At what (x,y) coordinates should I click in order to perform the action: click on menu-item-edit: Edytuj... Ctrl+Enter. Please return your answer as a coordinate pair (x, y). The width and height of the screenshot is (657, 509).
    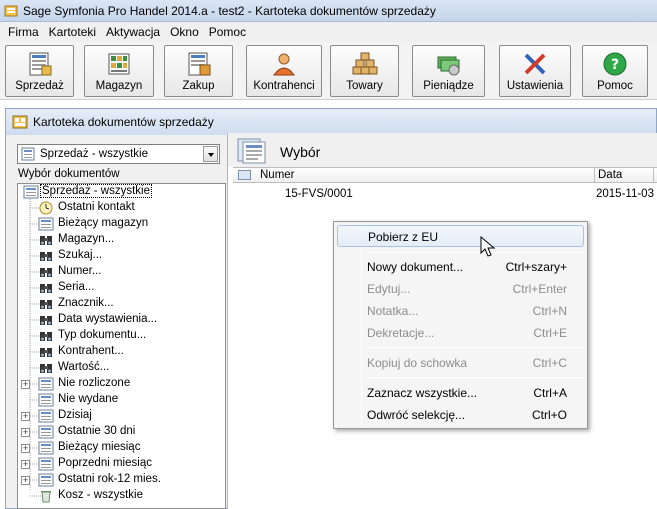
    Looking at the image, I should click on (460, 289).